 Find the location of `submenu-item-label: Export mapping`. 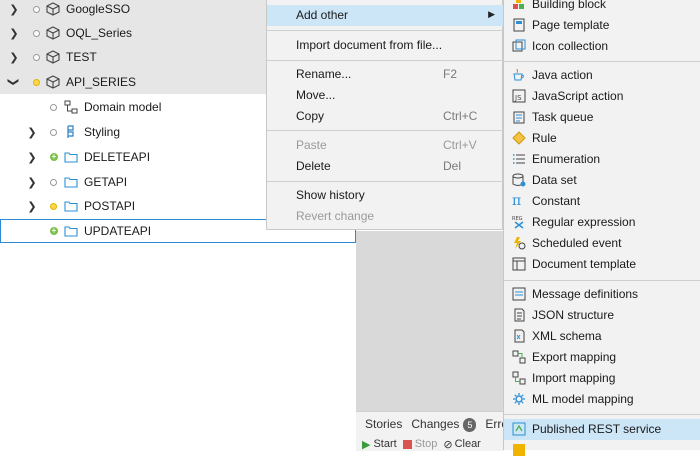

submenu-item-label: Export mapping is located at coordinates (574, 357).